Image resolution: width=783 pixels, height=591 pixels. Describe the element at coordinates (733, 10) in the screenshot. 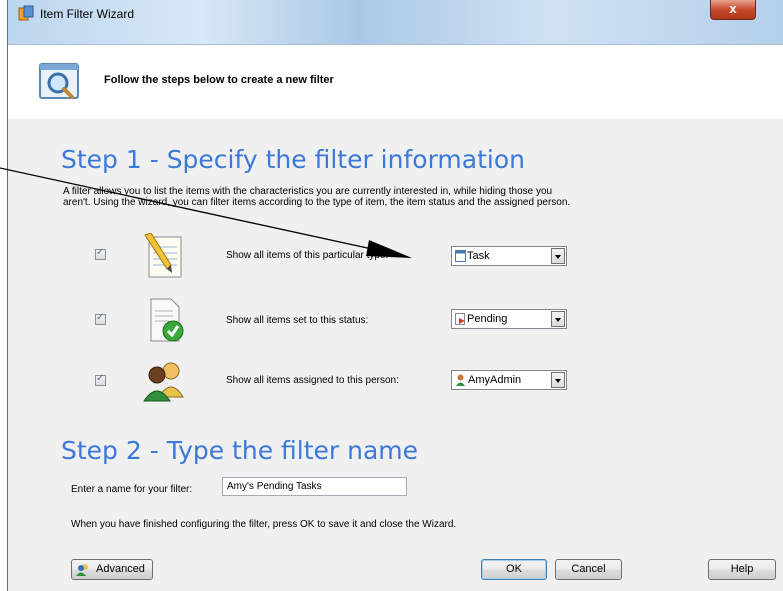

I see `close-button: x` at that location.